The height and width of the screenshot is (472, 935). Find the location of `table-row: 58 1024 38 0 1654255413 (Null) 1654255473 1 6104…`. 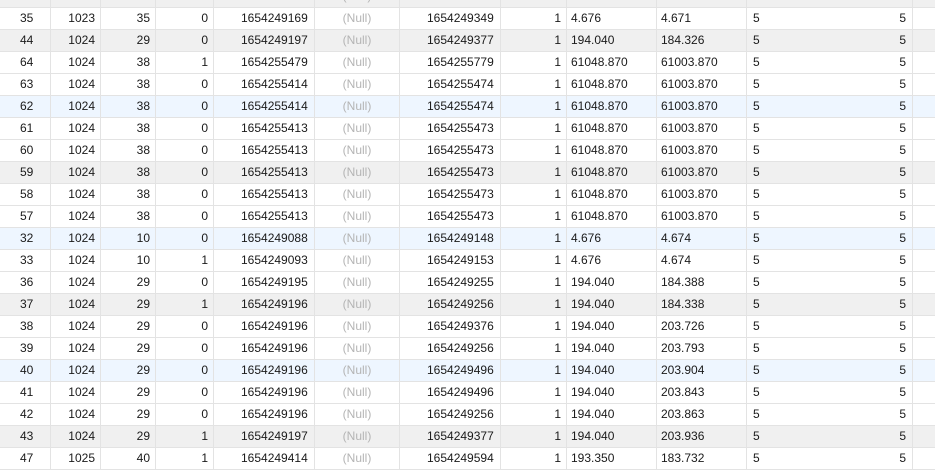

table-row: 58 1024 38 0 1654255413 (Null) 1654255473 1 6104… is located at coordinates (467, 195).